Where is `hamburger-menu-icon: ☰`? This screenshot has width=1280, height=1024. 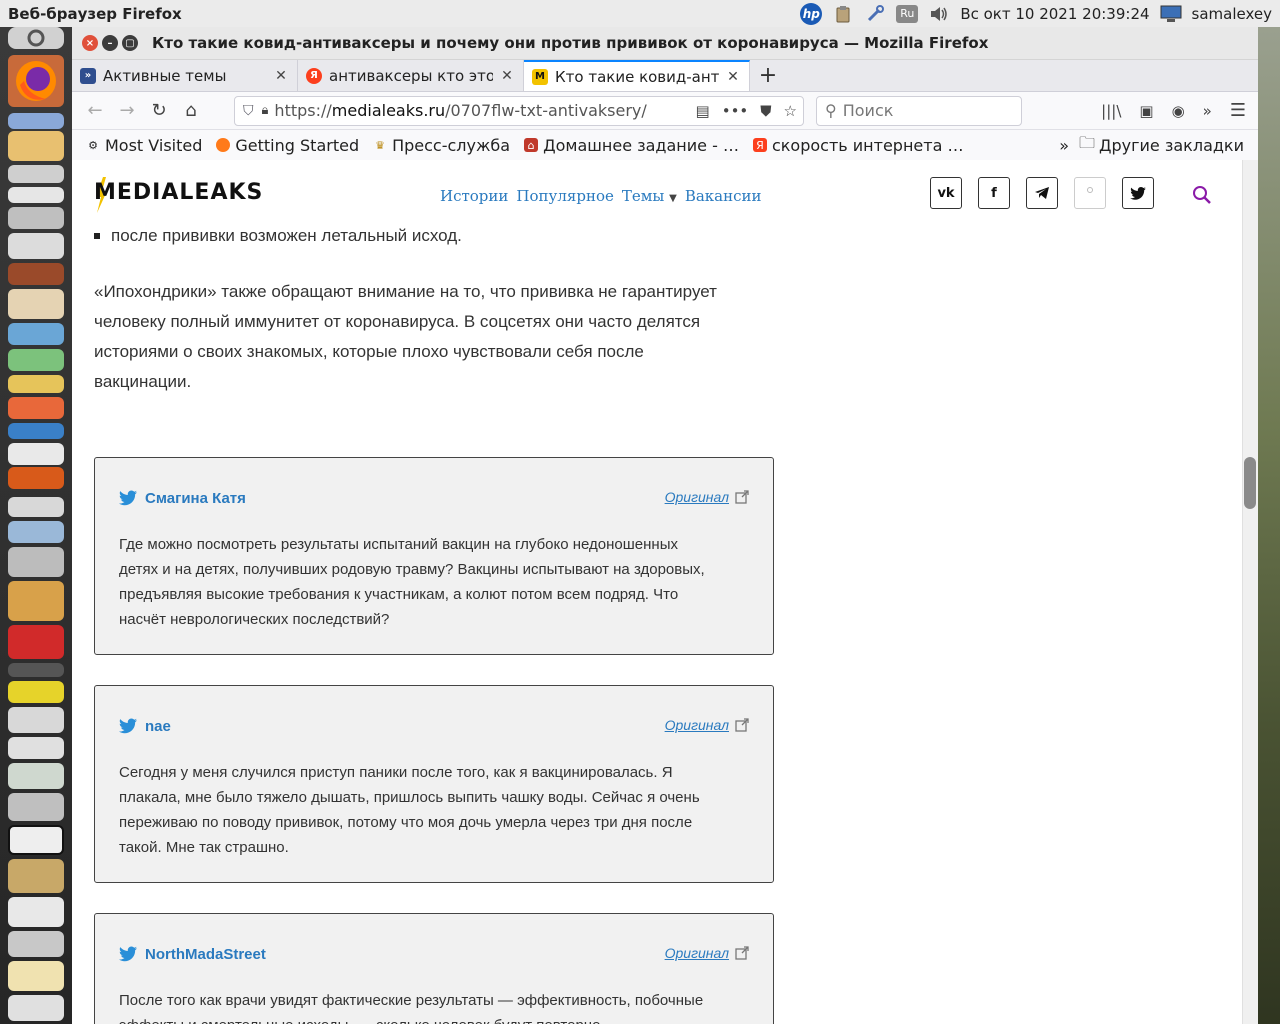 hamburger-menu-icon: ☰ is located at coordinates (1238, 110).